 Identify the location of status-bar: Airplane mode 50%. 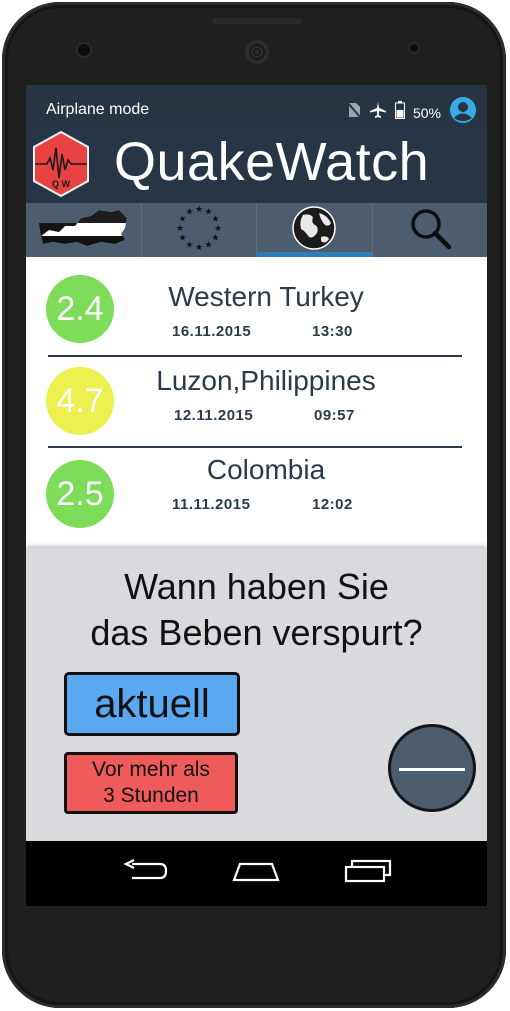
(256, 106).